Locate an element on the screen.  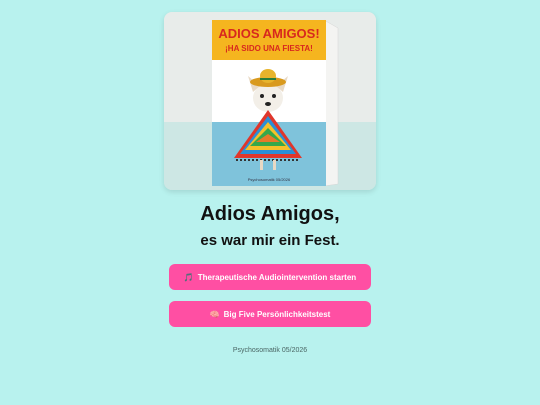
page-subtitle: es war mir ein Fest. is located at coordinates (270, 240).